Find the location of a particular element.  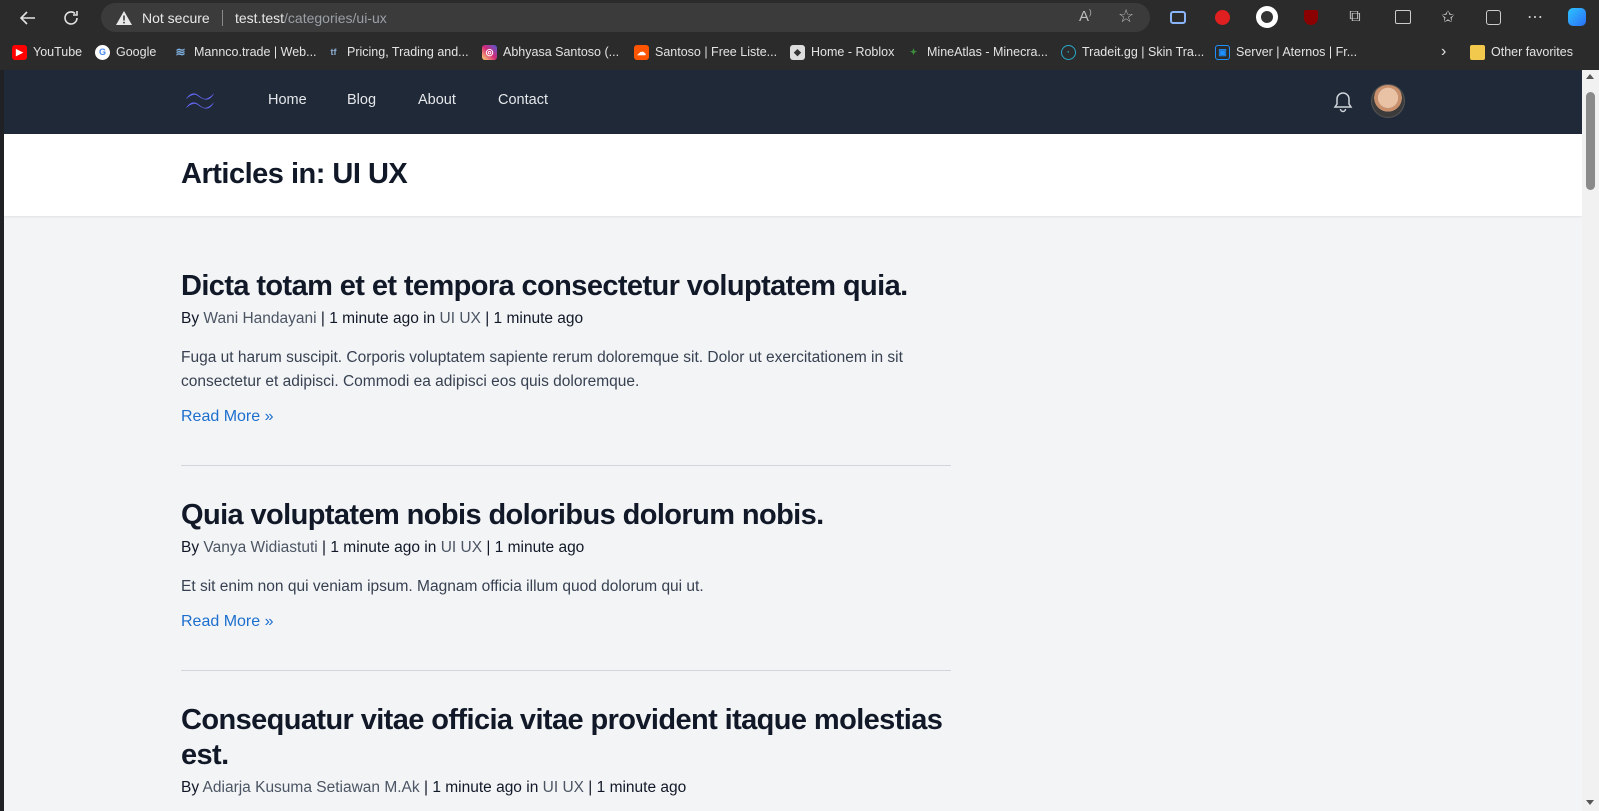

nav-contact-link: Contact is located at coordinates (523, 100).